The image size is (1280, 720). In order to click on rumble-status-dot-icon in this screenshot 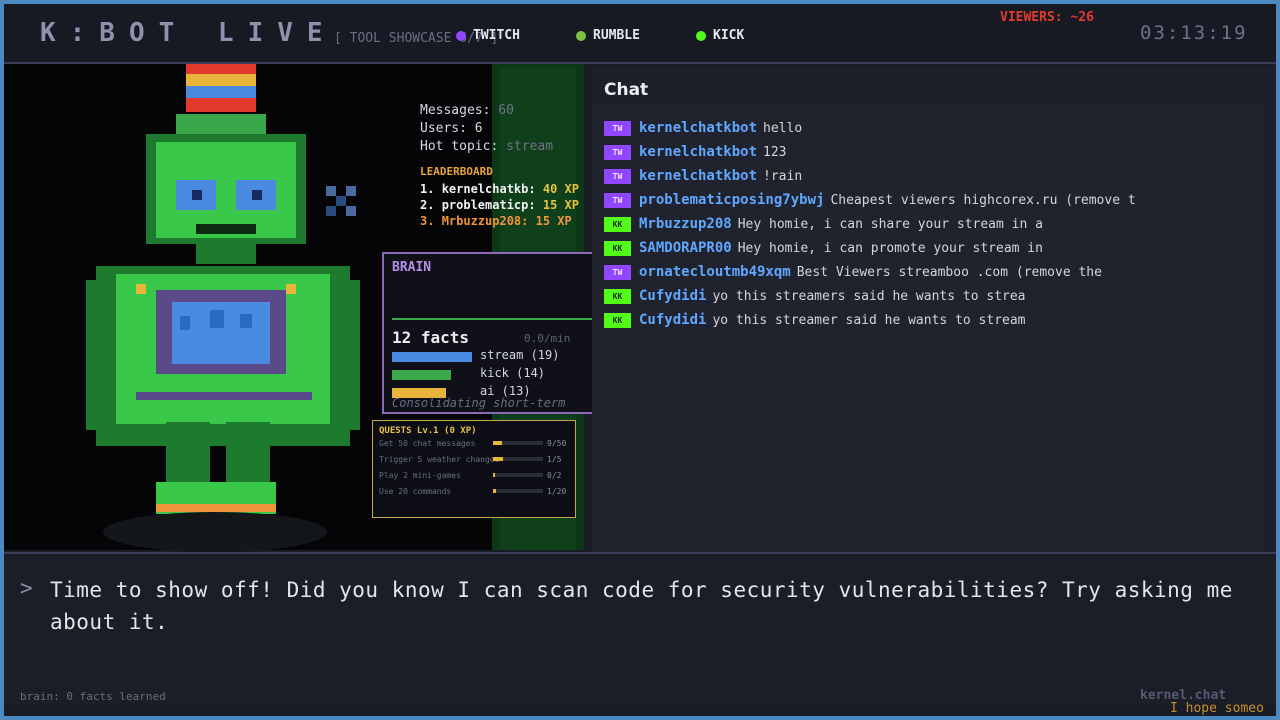, I will do `click(581, 35)`.